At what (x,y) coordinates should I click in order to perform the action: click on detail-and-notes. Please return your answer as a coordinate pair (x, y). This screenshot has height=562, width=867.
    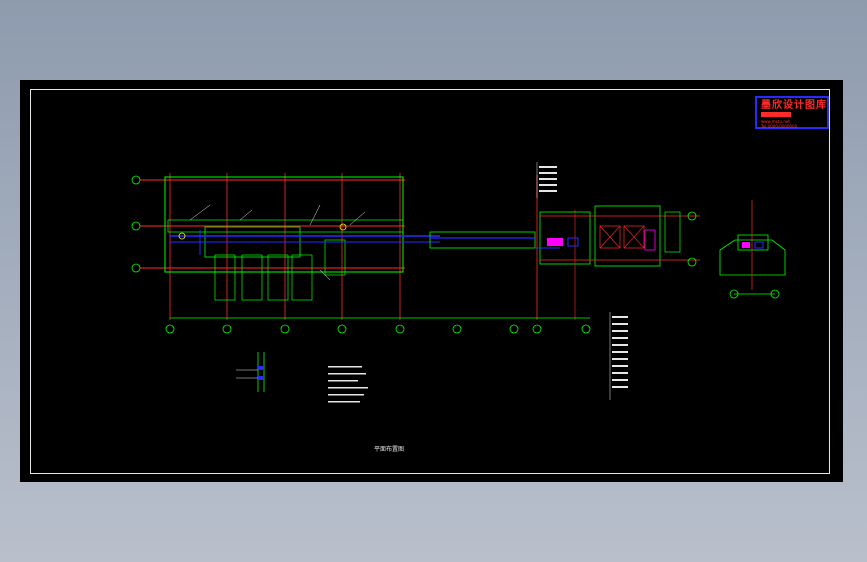
    Looking at the image, I should click on (302, 377).